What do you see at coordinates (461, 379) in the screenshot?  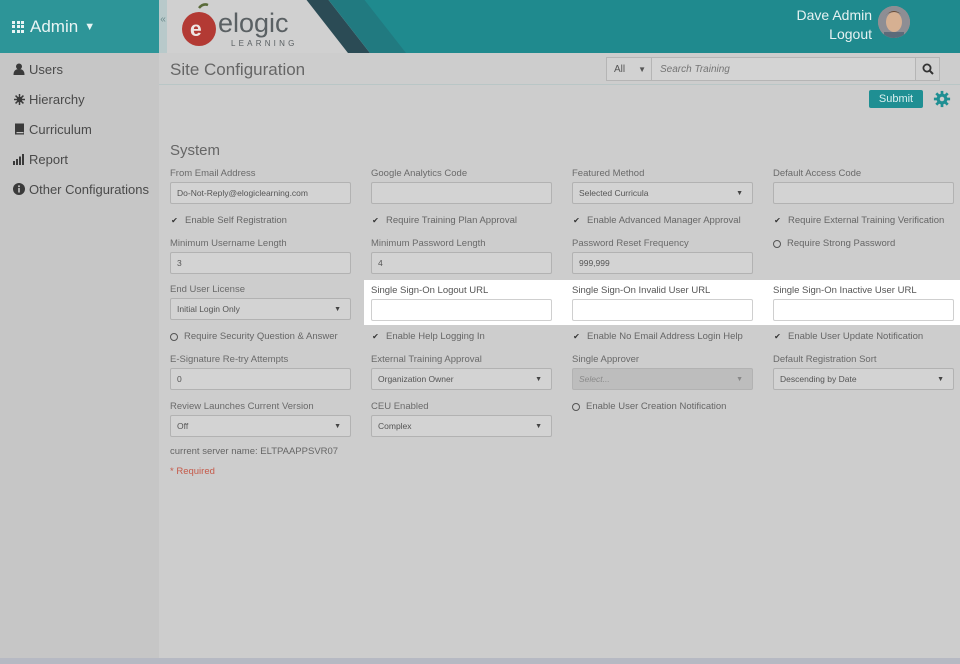 I see `external-training-approval-select: Organization Owner ▼` at bounding box center [461, 379].